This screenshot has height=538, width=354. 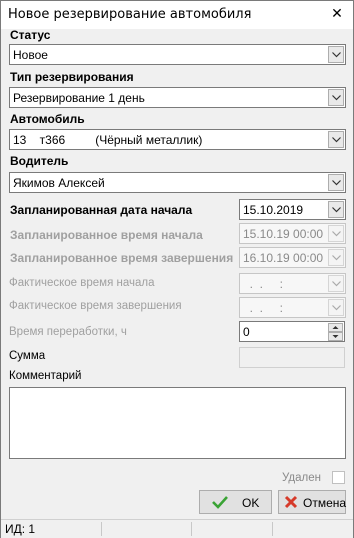 What do you see at coordinates (72, 77) in the screenshot?
I see `reservation-type-label: Тип резервирования` at bounding box center [72, 77].